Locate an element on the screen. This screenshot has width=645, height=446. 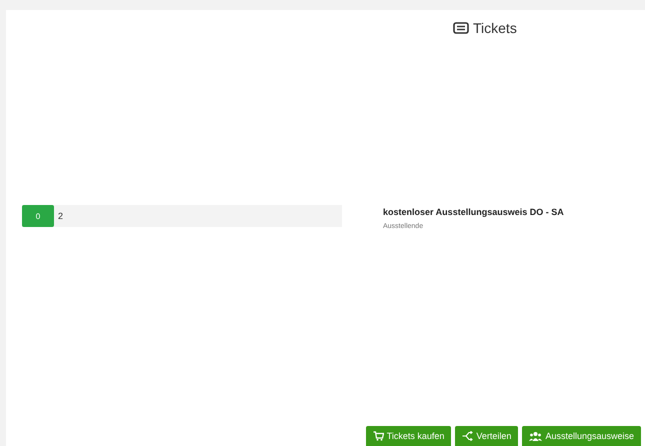
cart-icon is located at coordinates (378, 436).